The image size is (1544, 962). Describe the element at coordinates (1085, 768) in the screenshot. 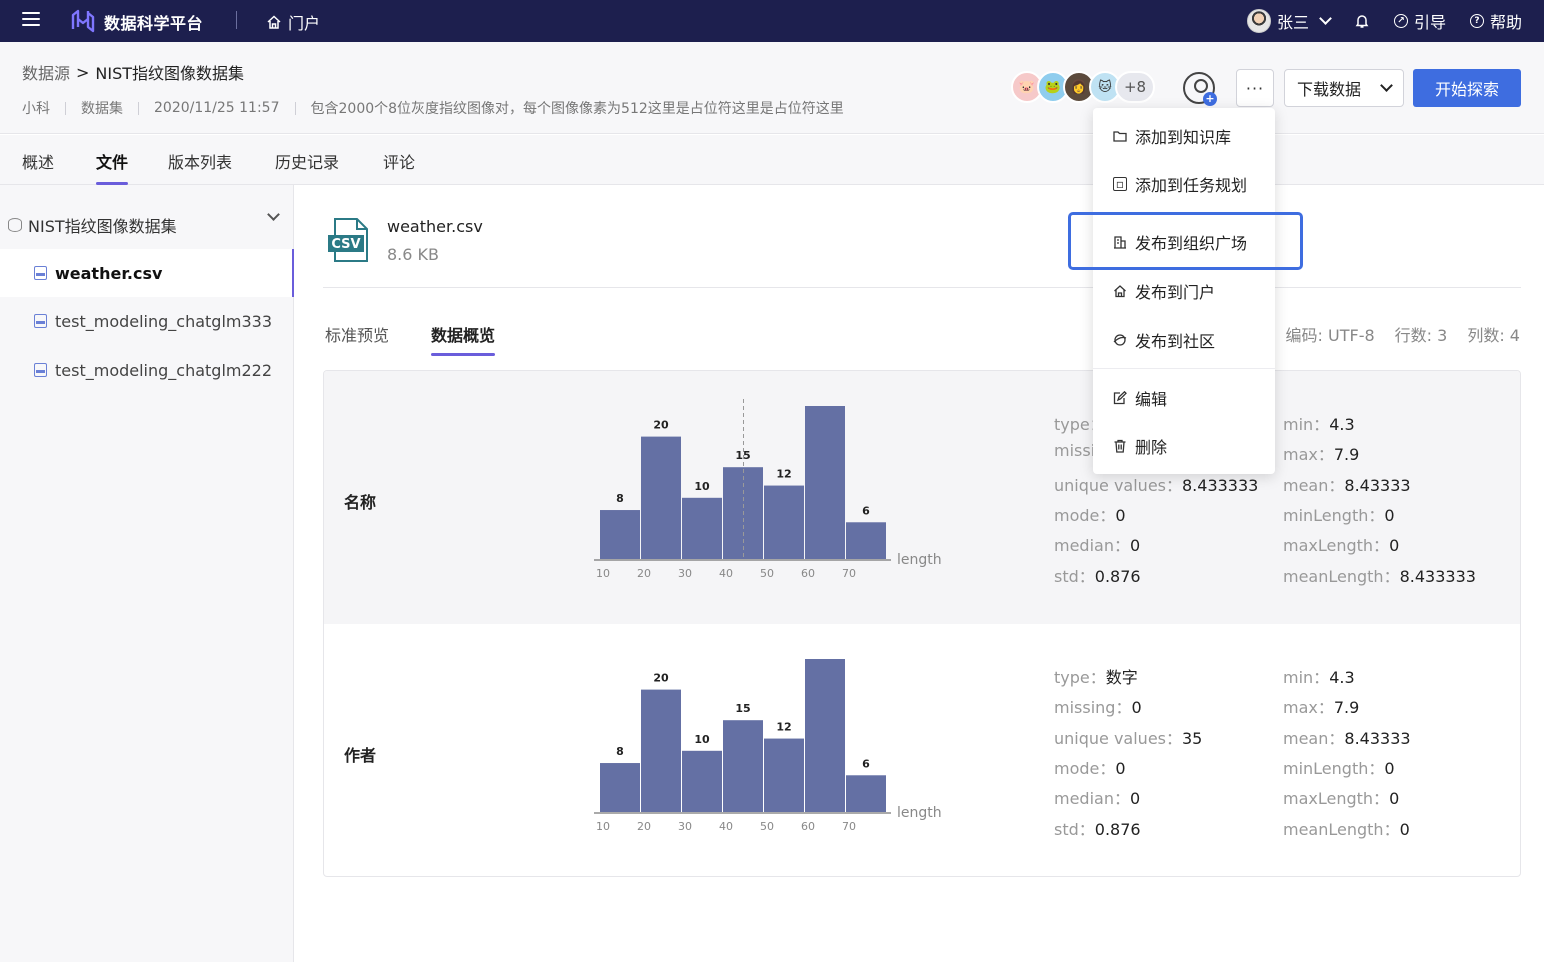

I see `stat-key: mode：` at that location.